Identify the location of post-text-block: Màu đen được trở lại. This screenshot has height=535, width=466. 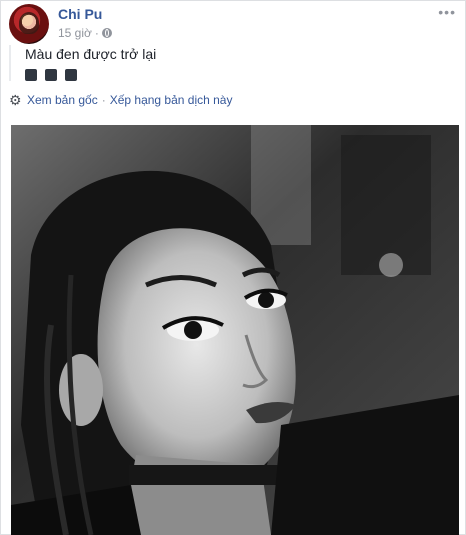
(233, 63).